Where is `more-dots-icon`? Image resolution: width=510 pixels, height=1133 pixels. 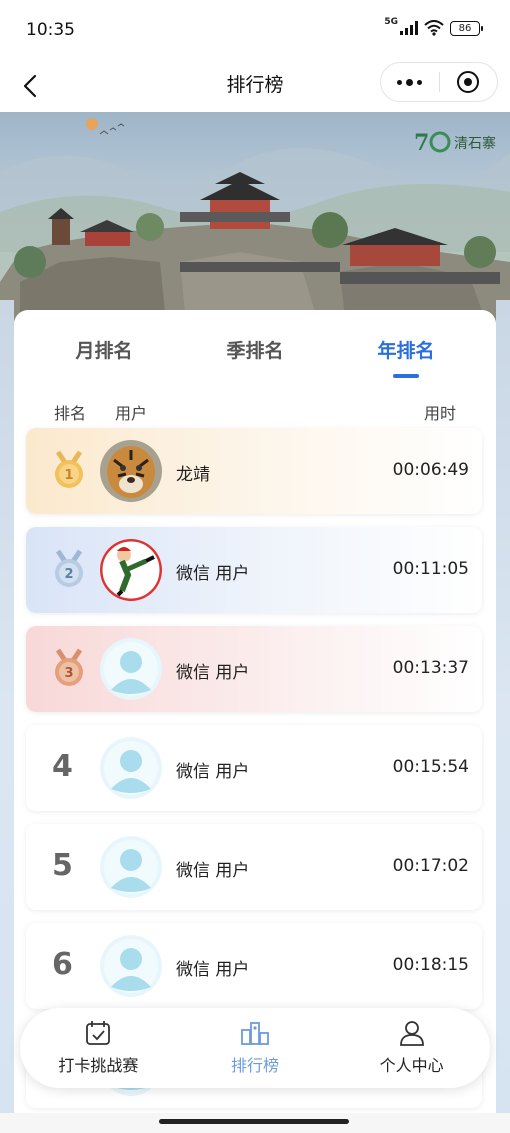
more-dots-icon is located at coordinates (410, 82).